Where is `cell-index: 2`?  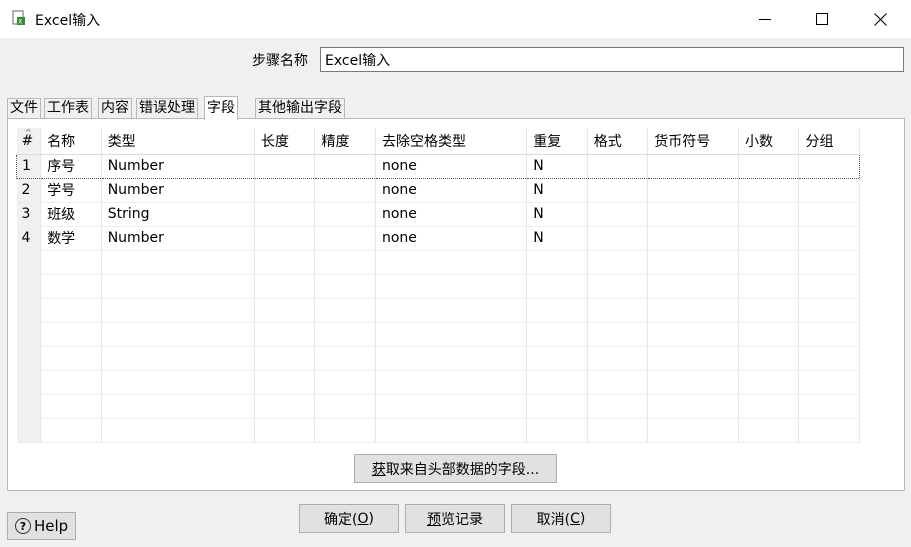
cell-index: 2 is located at coordinates (29, 190).